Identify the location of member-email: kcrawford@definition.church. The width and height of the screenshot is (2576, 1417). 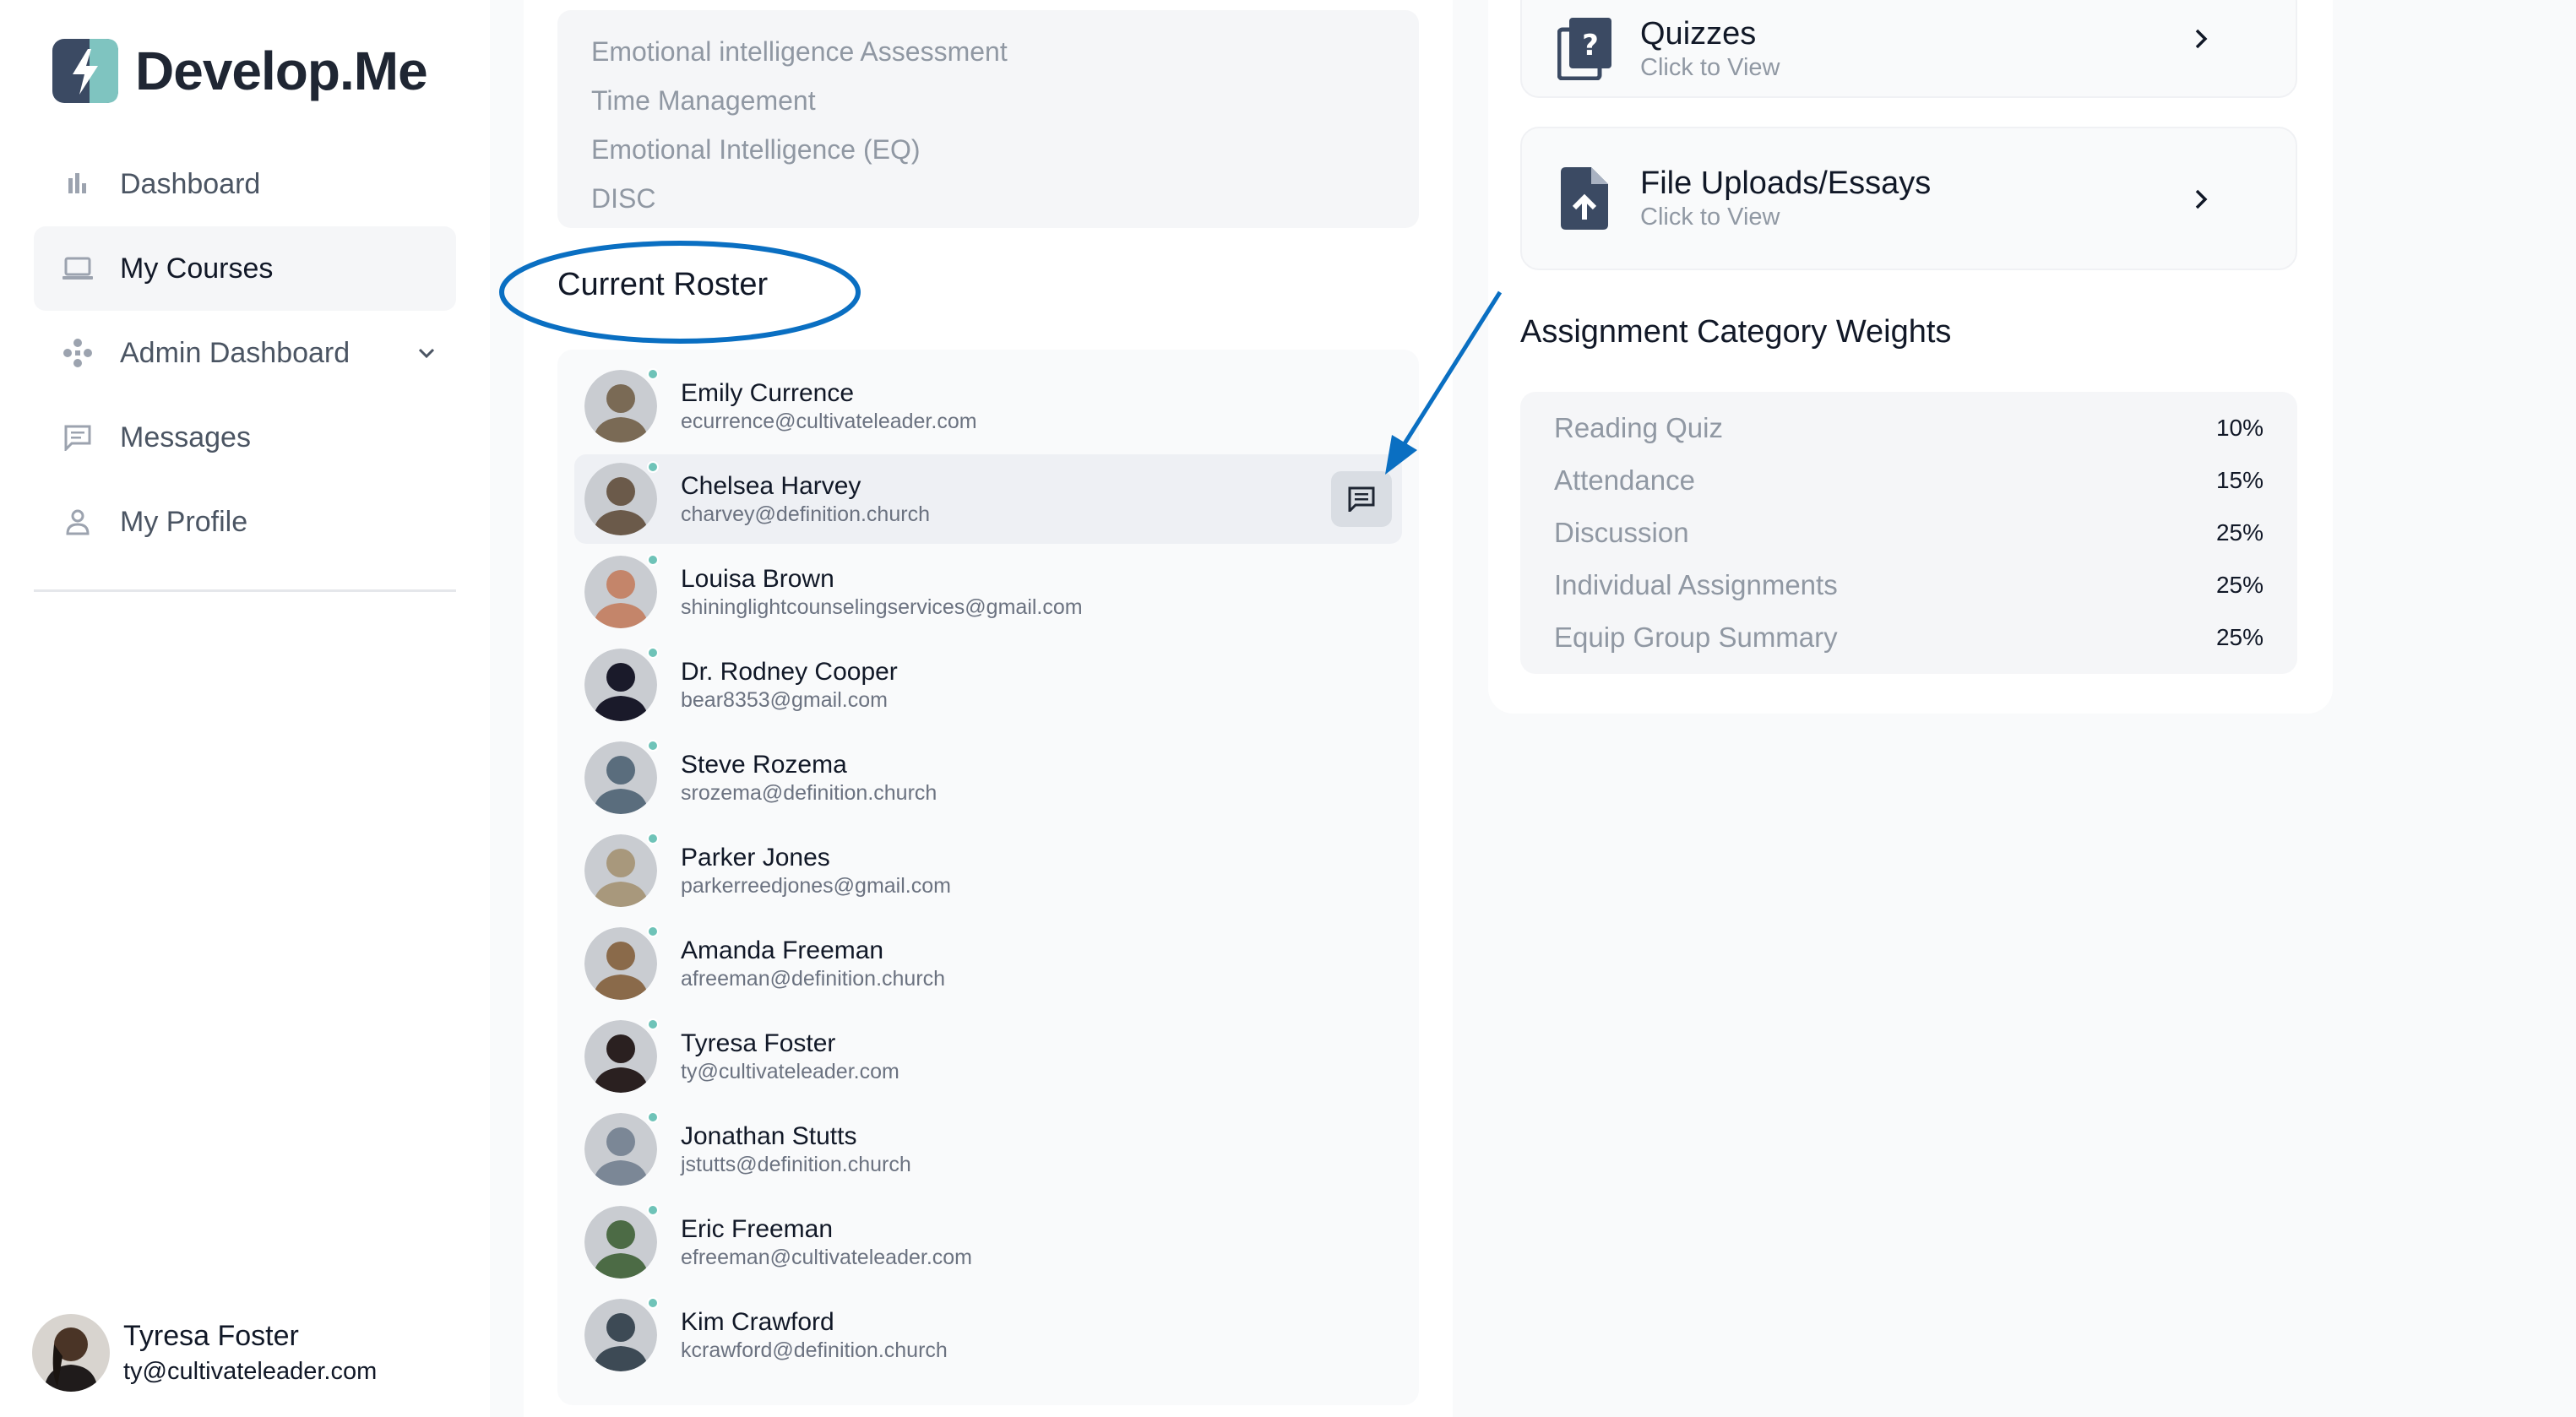
(814, 1350).